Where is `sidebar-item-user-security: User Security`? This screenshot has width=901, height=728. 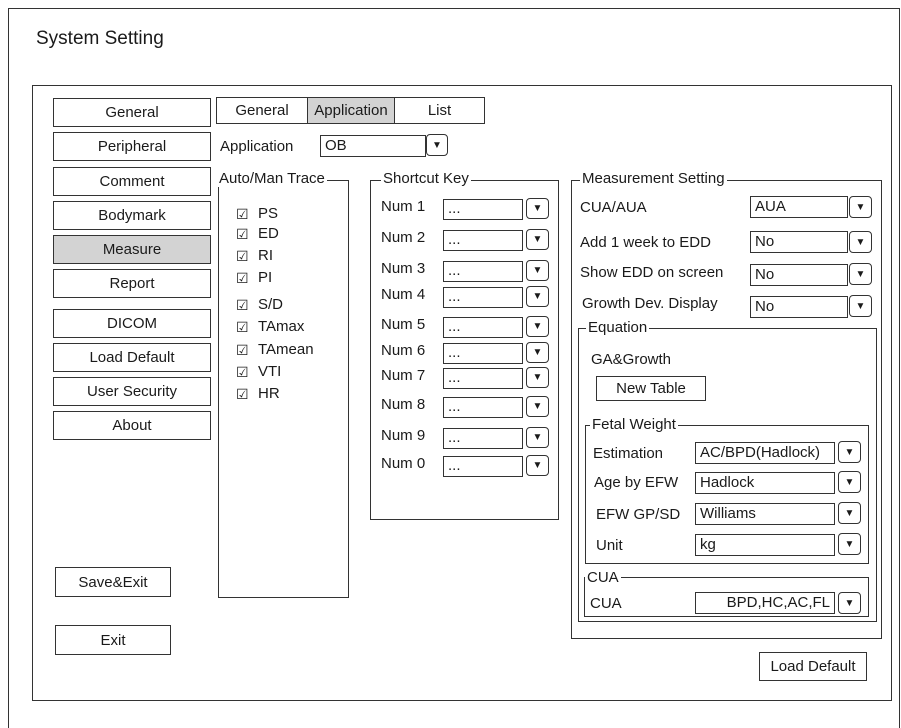 sidebar-item-user-security: User Security is located at coordinates (132, 391).